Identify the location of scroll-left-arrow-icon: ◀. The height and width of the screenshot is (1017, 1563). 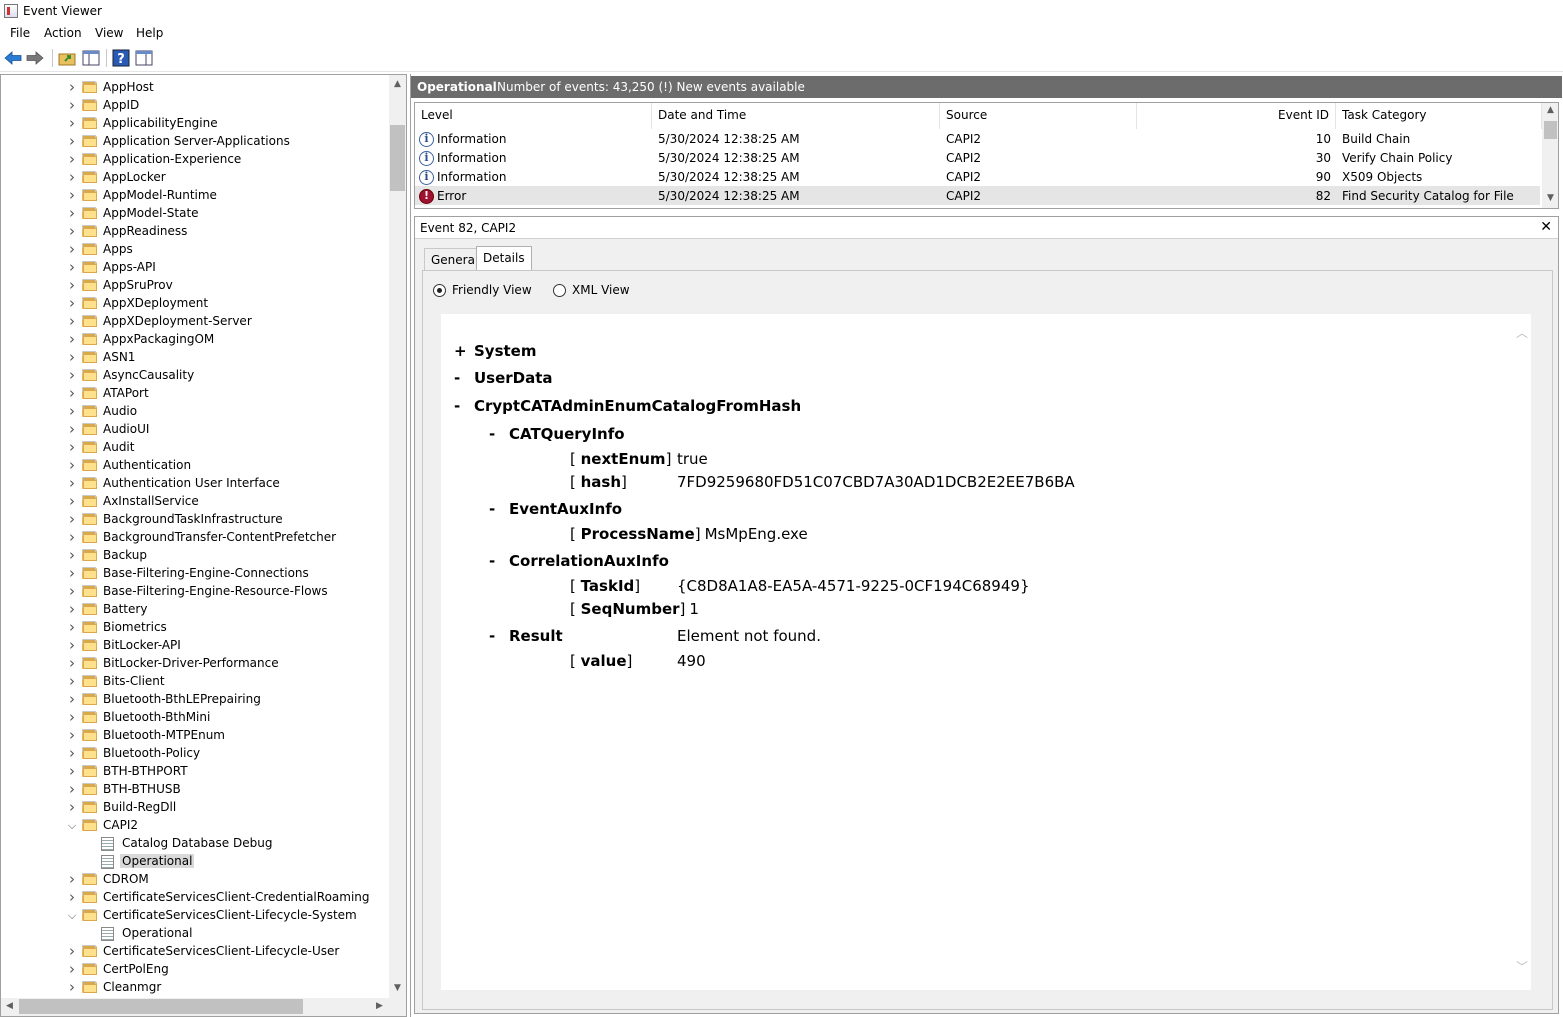
(9, 1006).